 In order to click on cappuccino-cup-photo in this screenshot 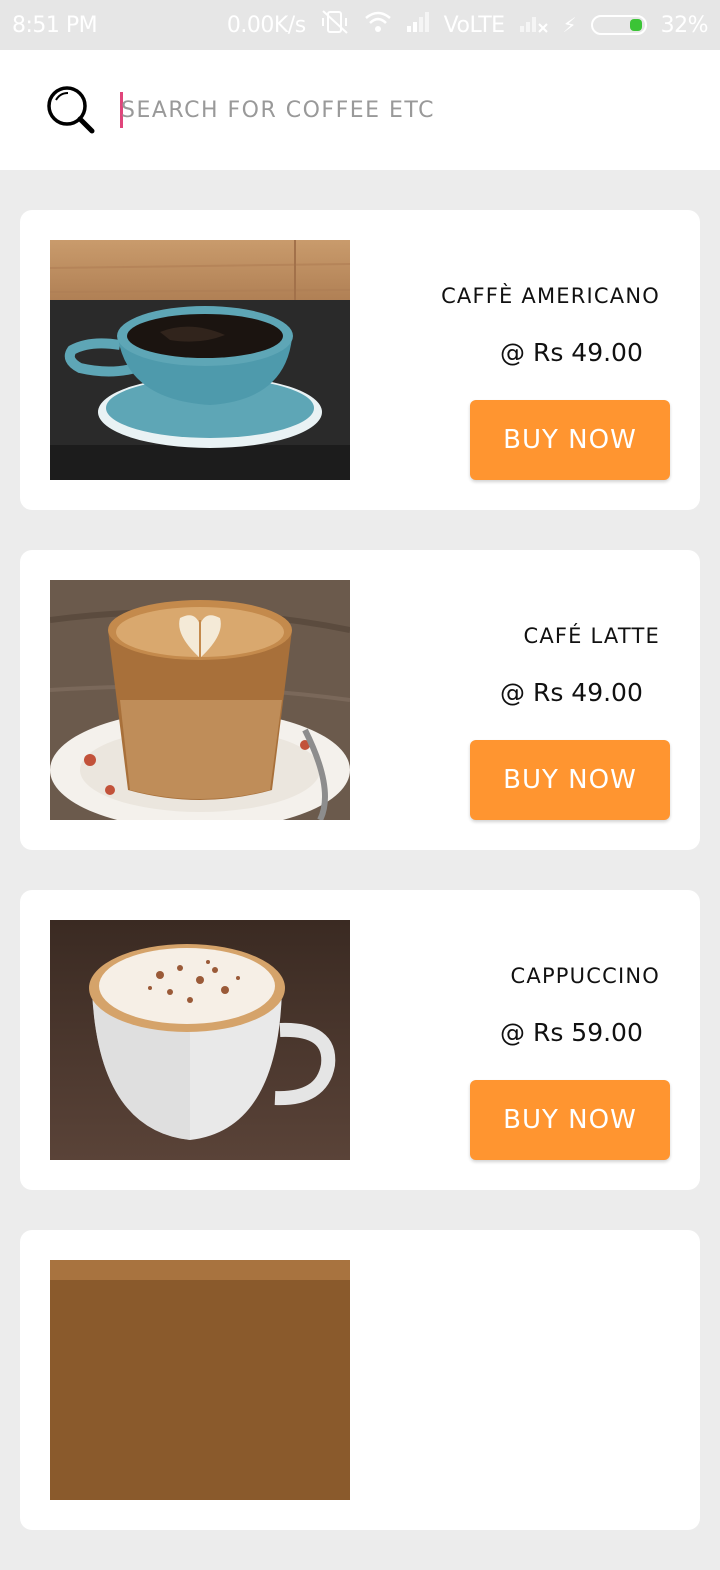, I will do `click(200, 1040)`.